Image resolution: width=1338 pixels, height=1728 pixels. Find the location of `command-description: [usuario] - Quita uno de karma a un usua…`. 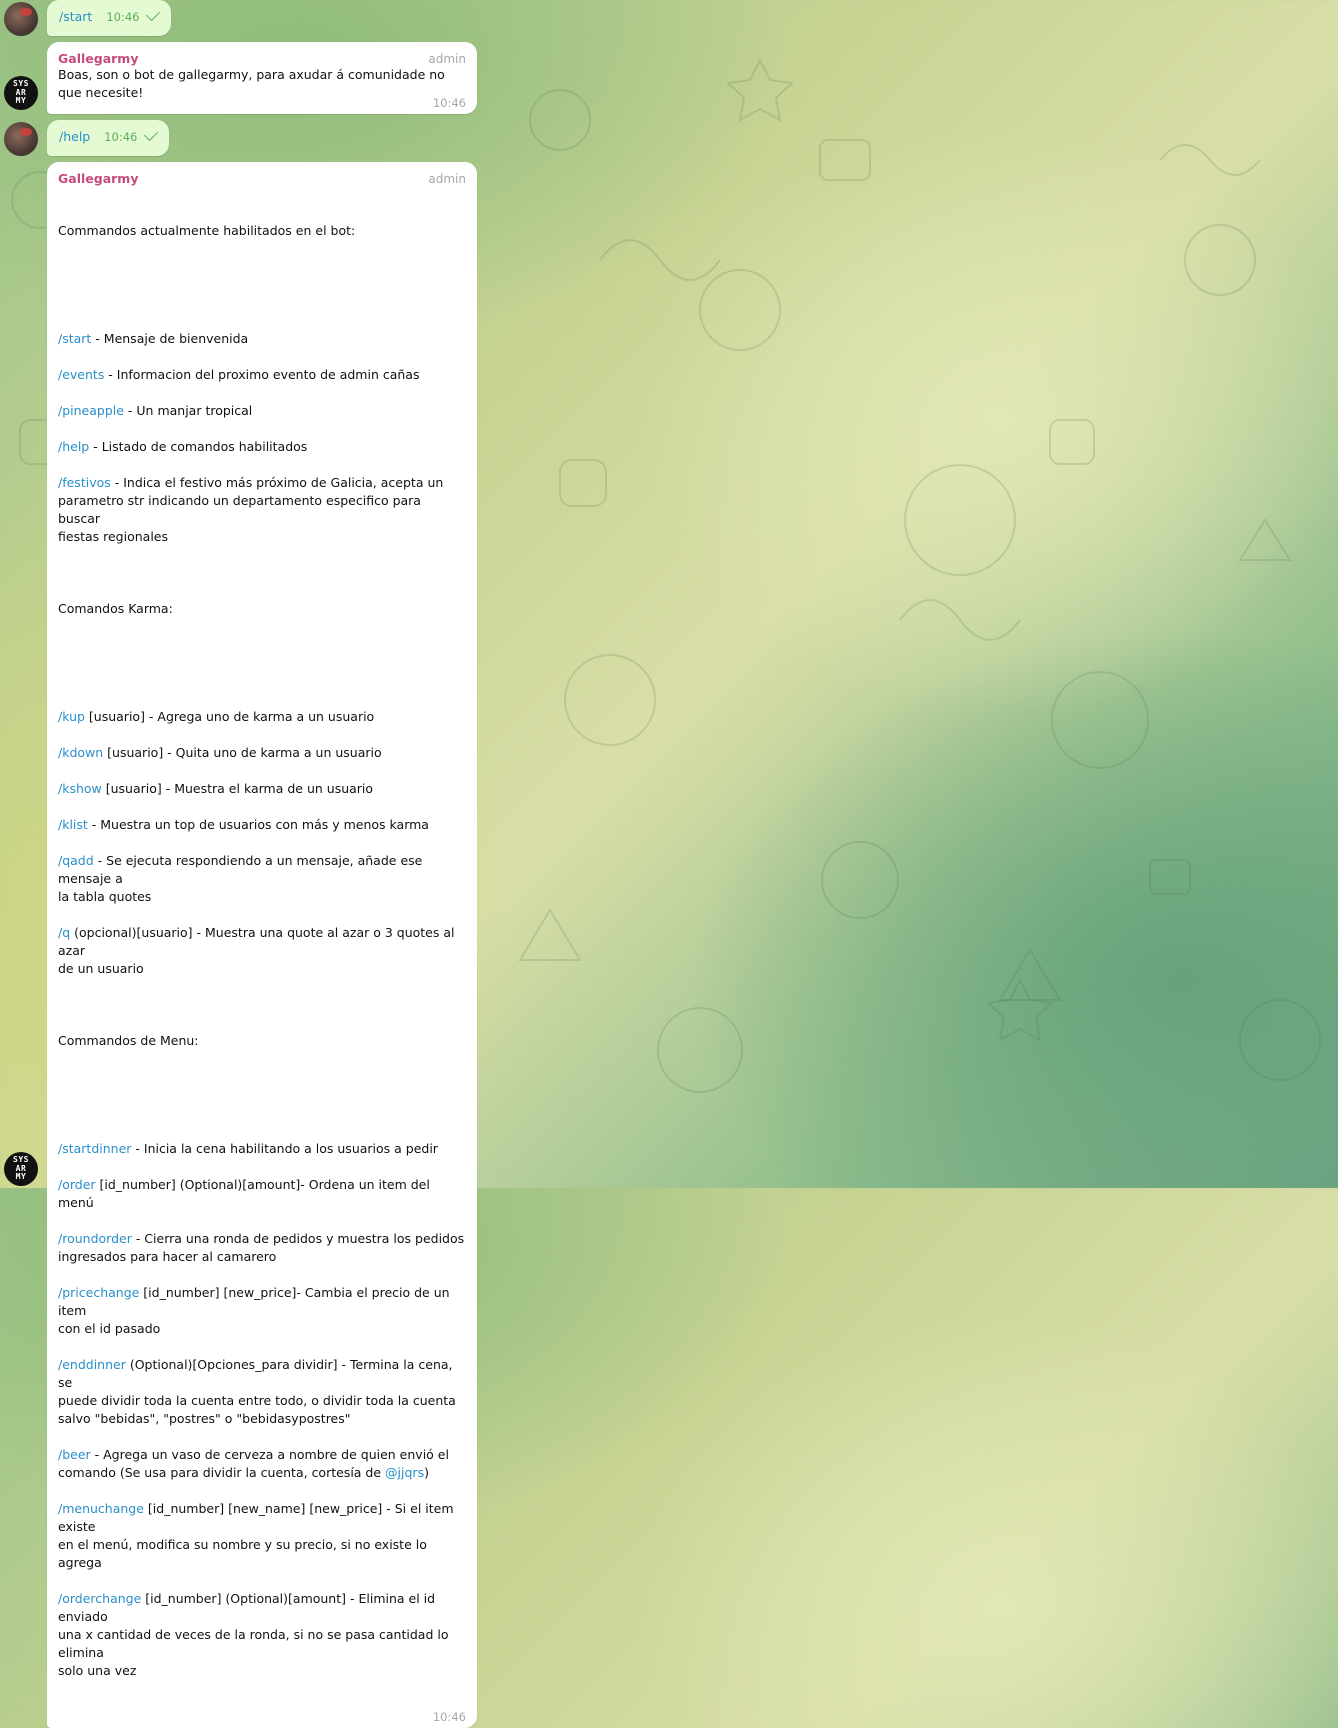

command-description: [usuario] - Quita uno de karma a un usua… is located at coordinates (242, 752).